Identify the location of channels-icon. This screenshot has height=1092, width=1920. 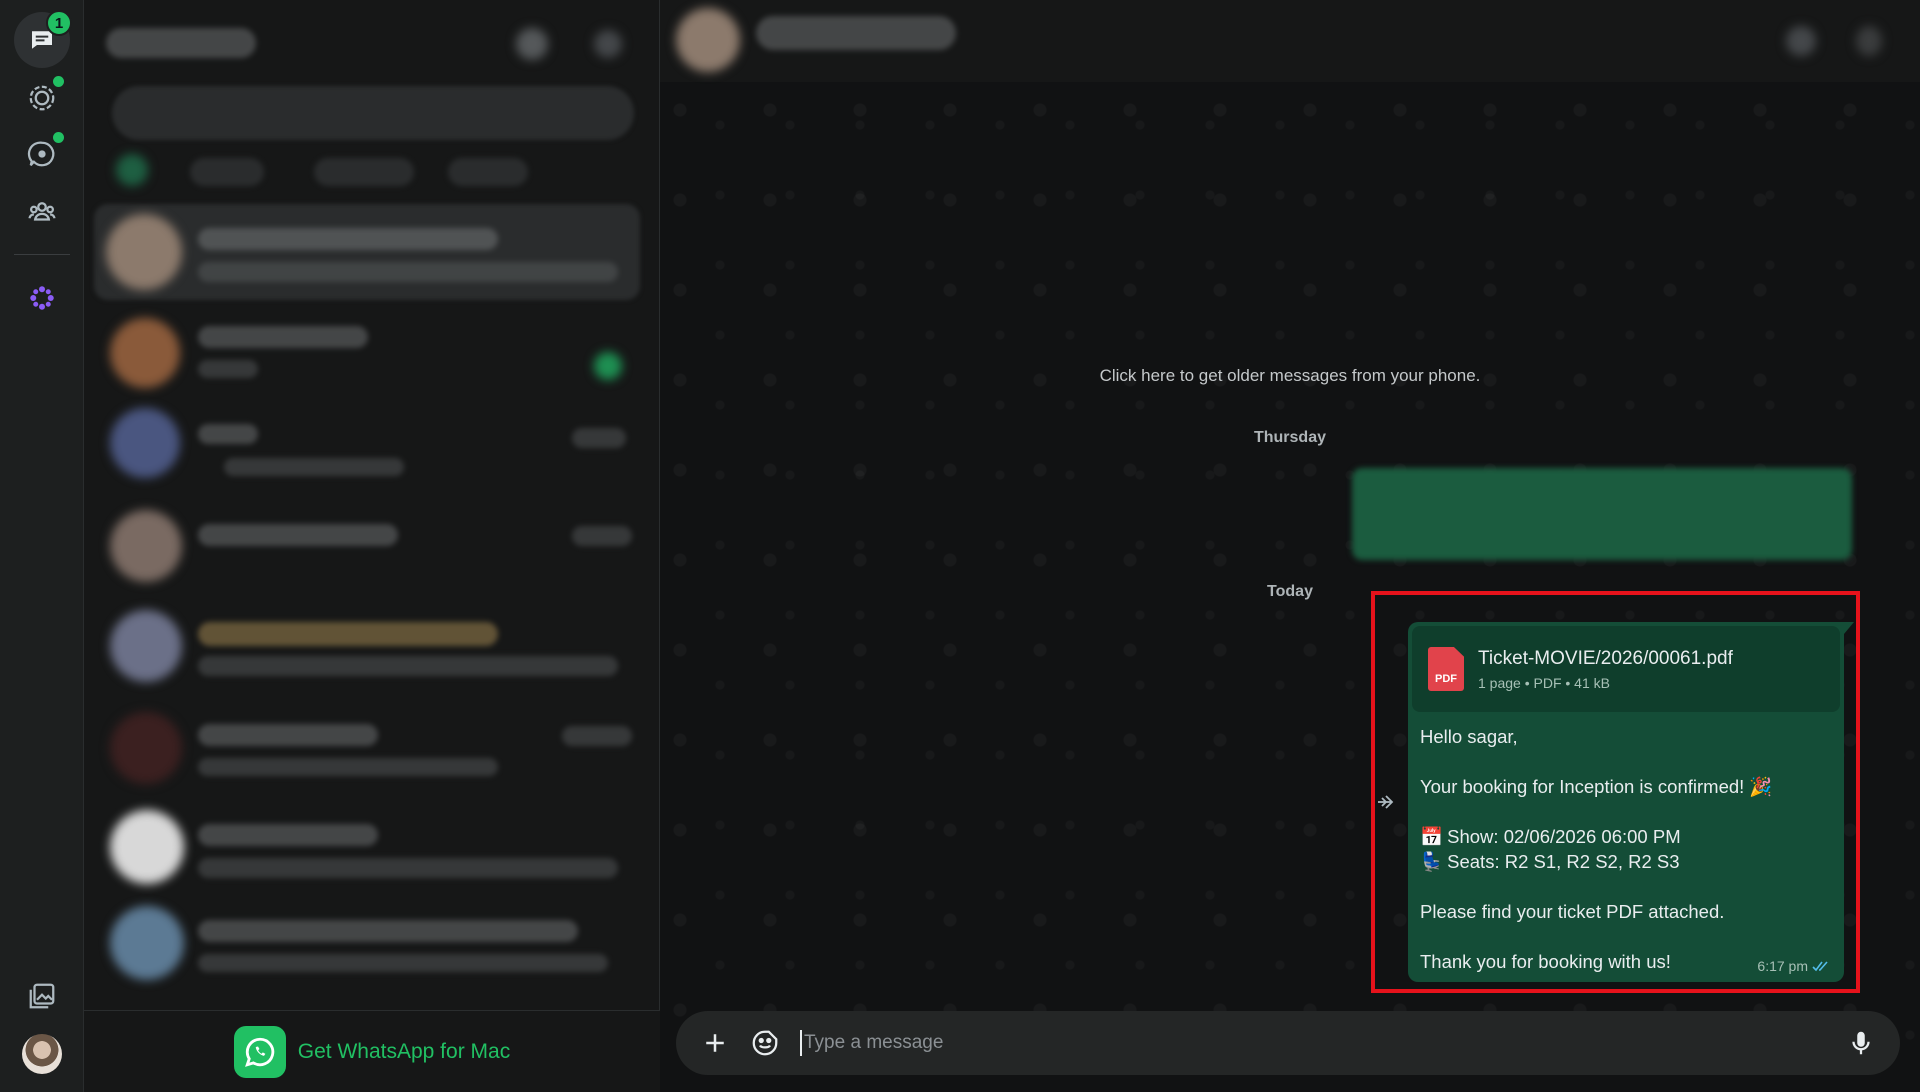
(41, 154).